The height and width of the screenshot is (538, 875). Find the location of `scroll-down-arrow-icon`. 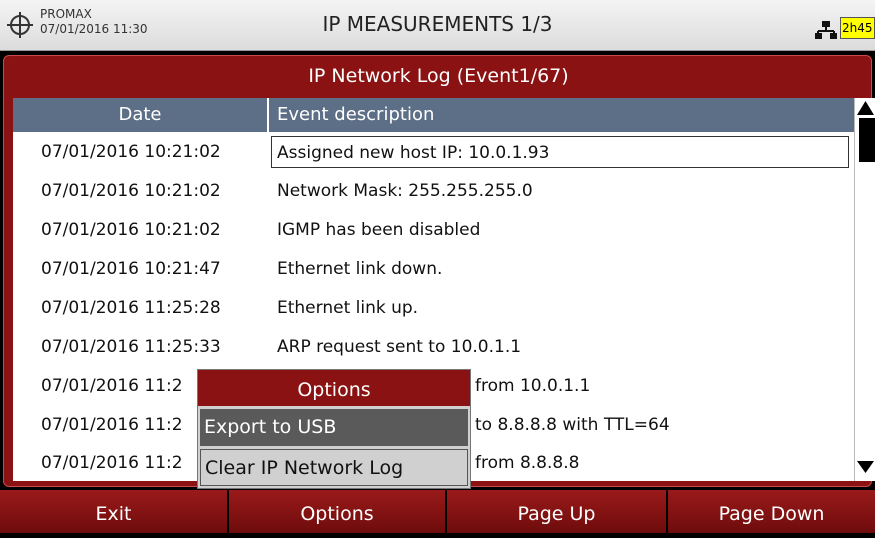

scroll-down-arrow-icon is located at coordinates (865, 467).